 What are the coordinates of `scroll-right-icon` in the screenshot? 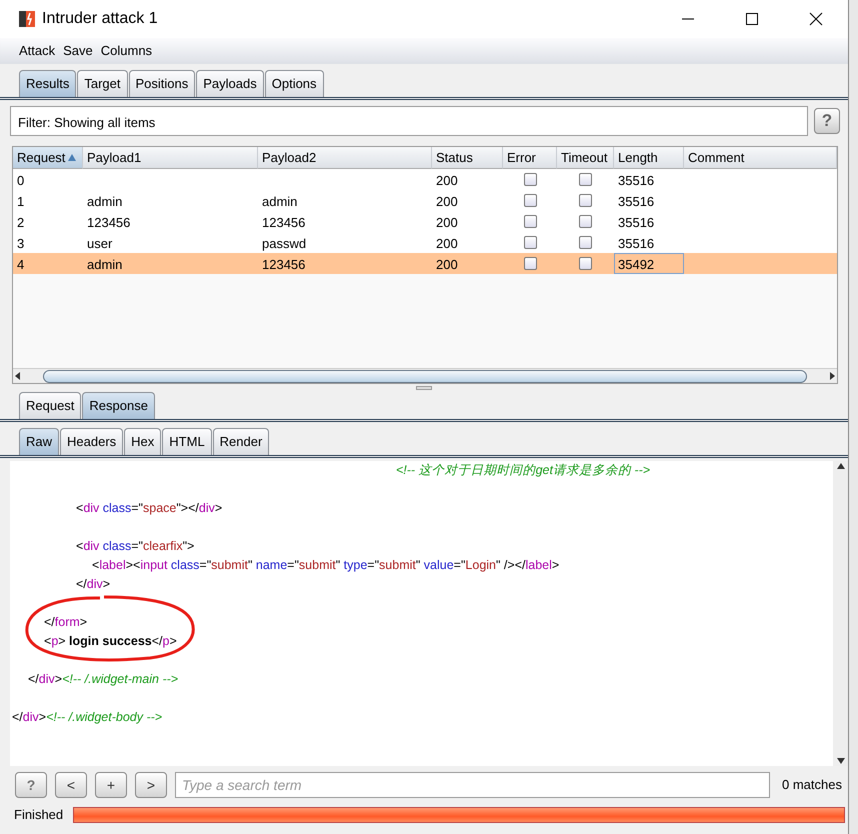 It's located at (832, 376).